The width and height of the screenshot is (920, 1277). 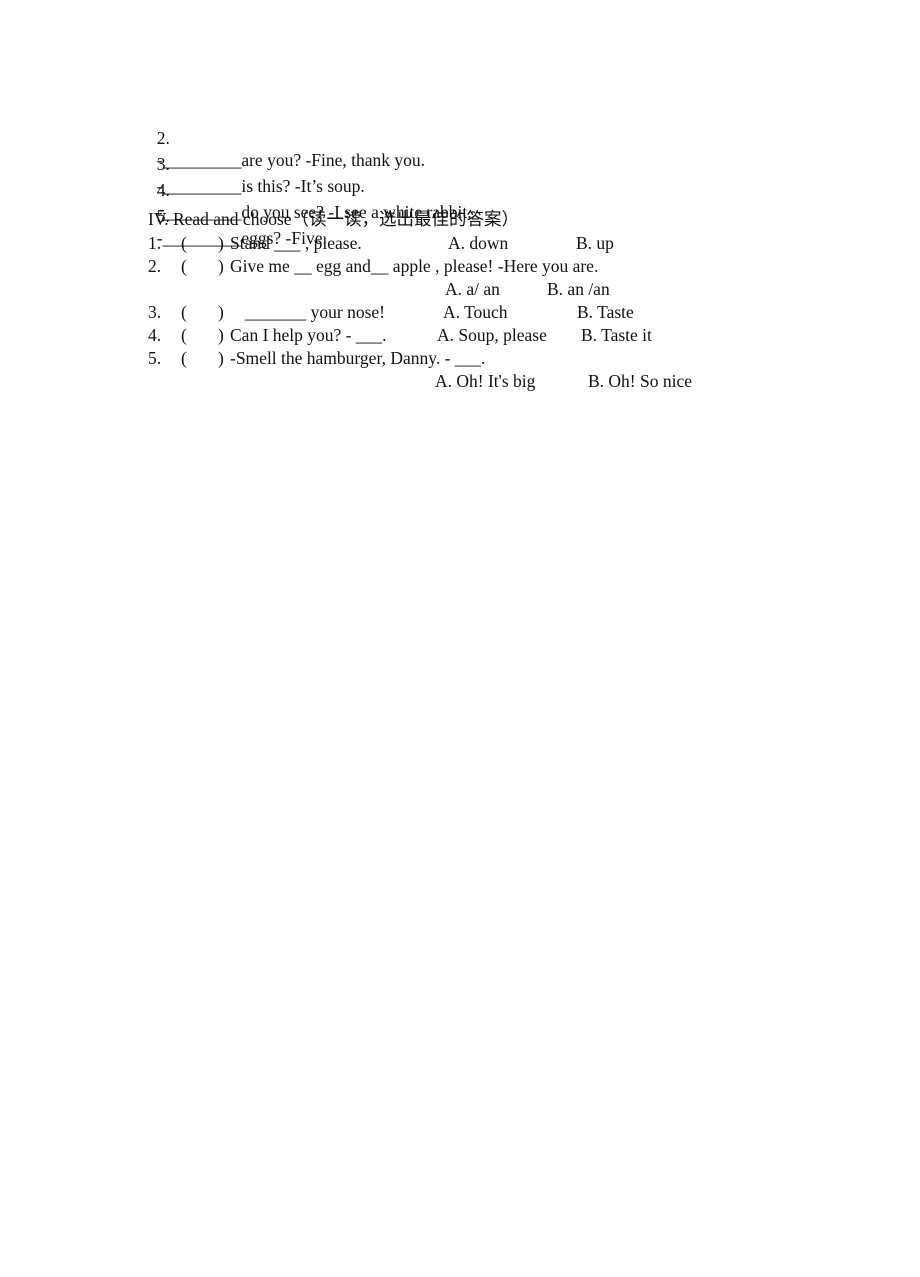 I want to click on option-b: B. an /an, so click(x=578, y=289).